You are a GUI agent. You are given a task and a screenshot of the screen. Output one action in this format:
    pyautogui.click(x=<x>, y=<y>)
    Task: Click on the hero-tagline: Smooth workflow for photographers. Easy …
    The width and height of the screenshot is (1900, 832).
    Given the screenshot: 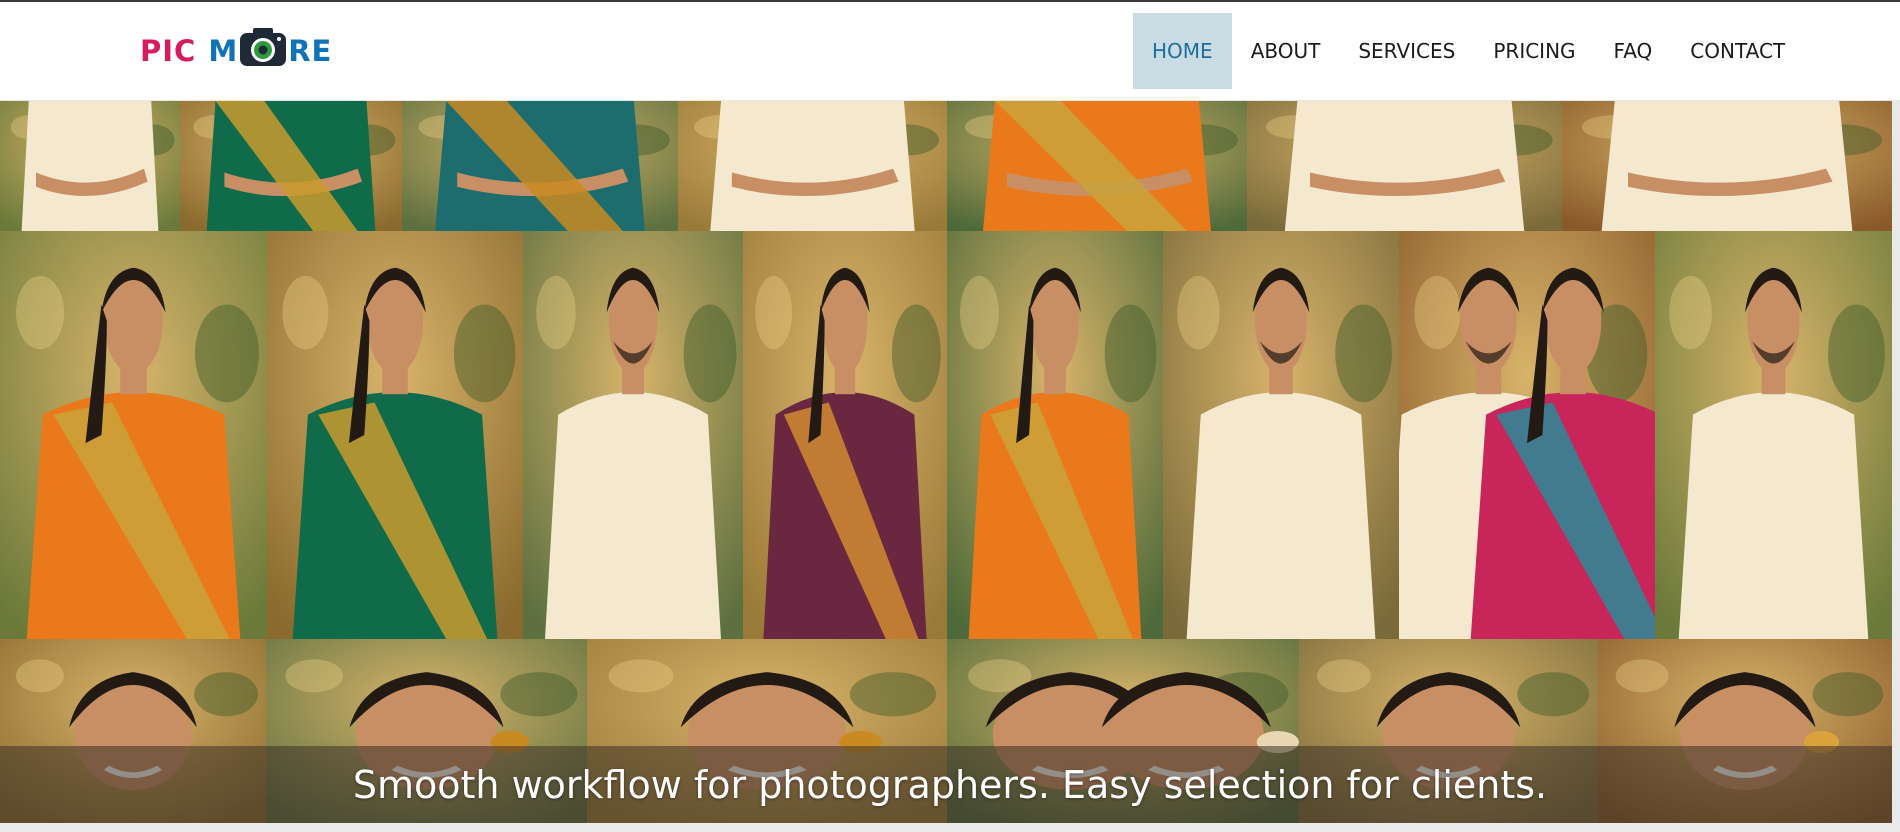 What is the action you would take?
    pyautogui.click(x=950, y=784)
    